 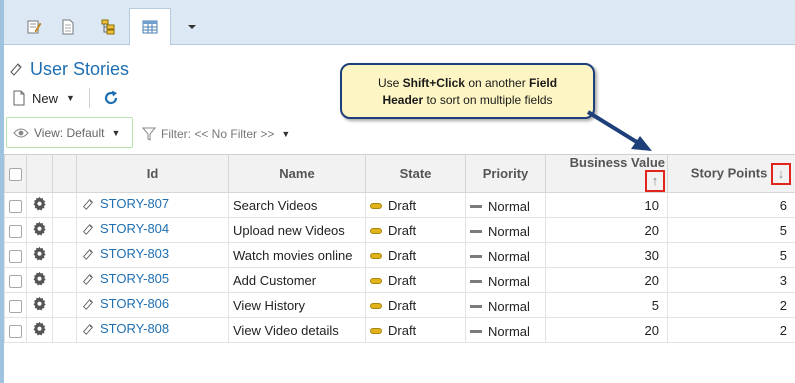 What do you see at coordinates (399, 305) in the screenshot?
I see `table-row: STORY-806 View History Draft Normal 5 2` at bounding box center [399, 305].